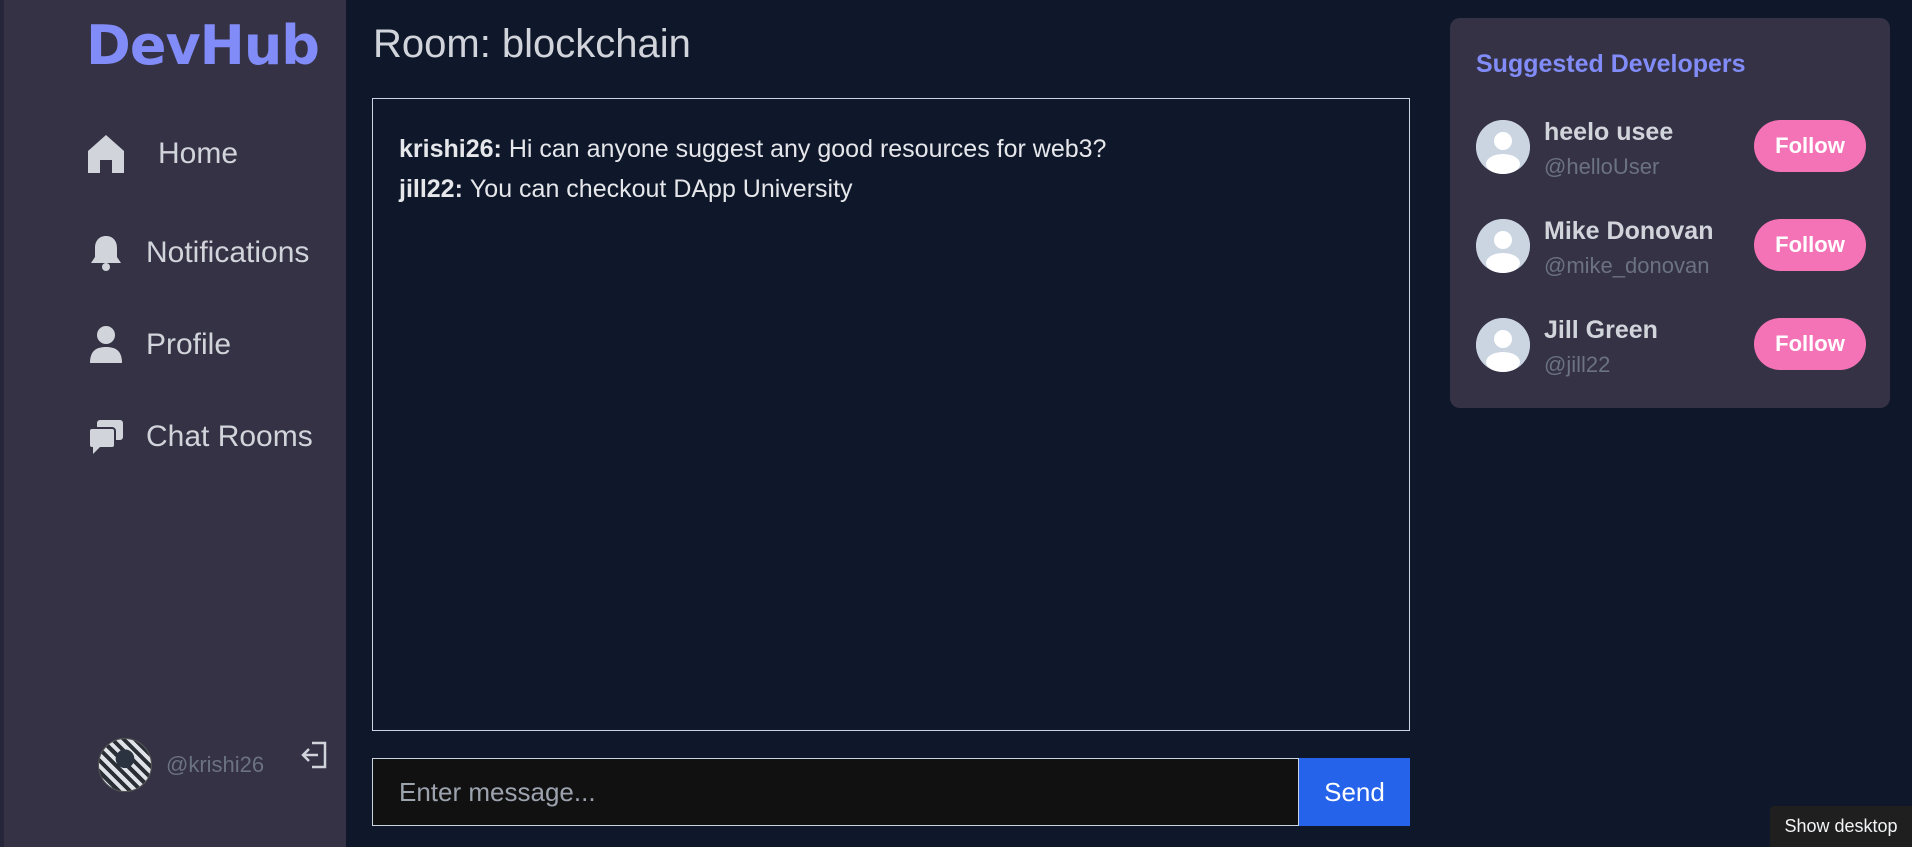 This screenshot has height=847, width=1912. Describe the element at coordinates (189, 344) in the screenshot. I see `sidebar-item-label: Profile` at that location.